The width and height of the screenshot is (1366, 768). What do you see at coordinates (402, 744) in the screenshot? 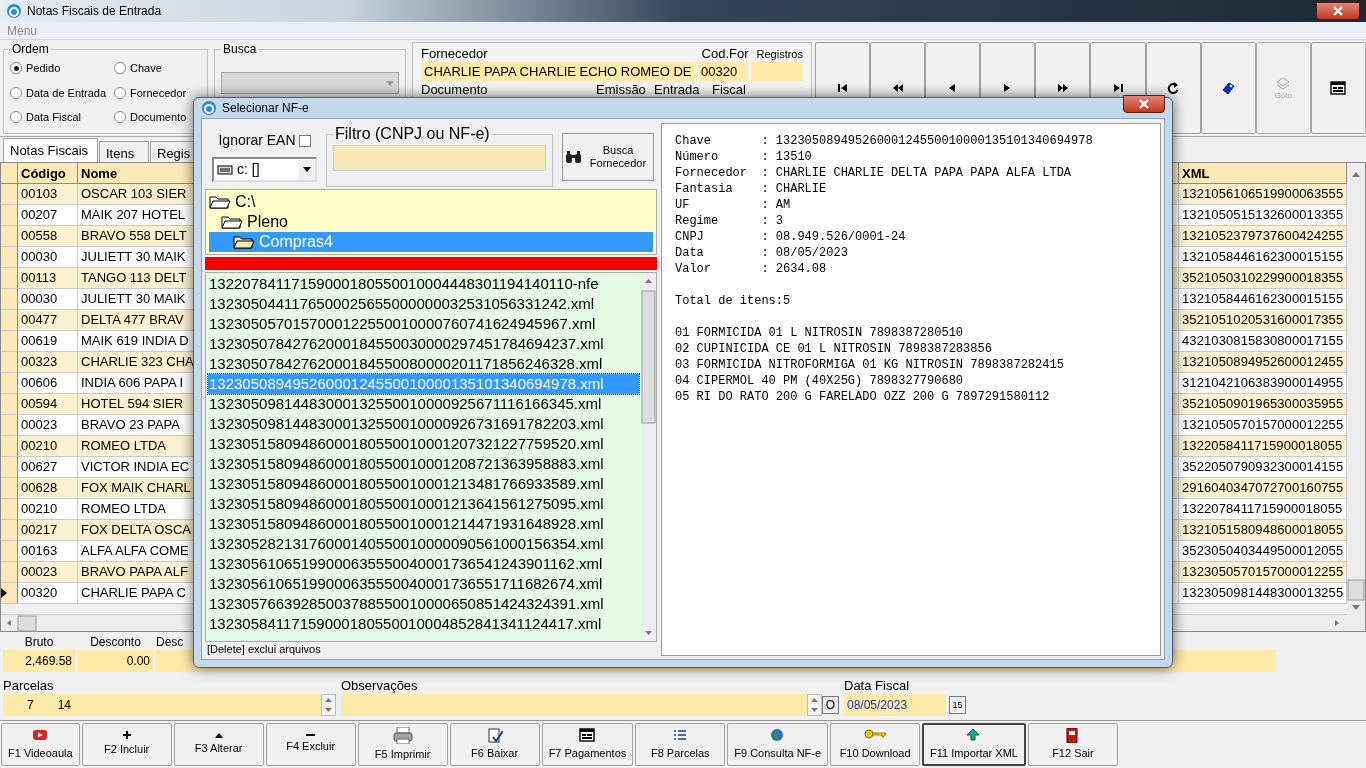
I see `function-button: F5 Imprimir` at bounding box center [402, 744].